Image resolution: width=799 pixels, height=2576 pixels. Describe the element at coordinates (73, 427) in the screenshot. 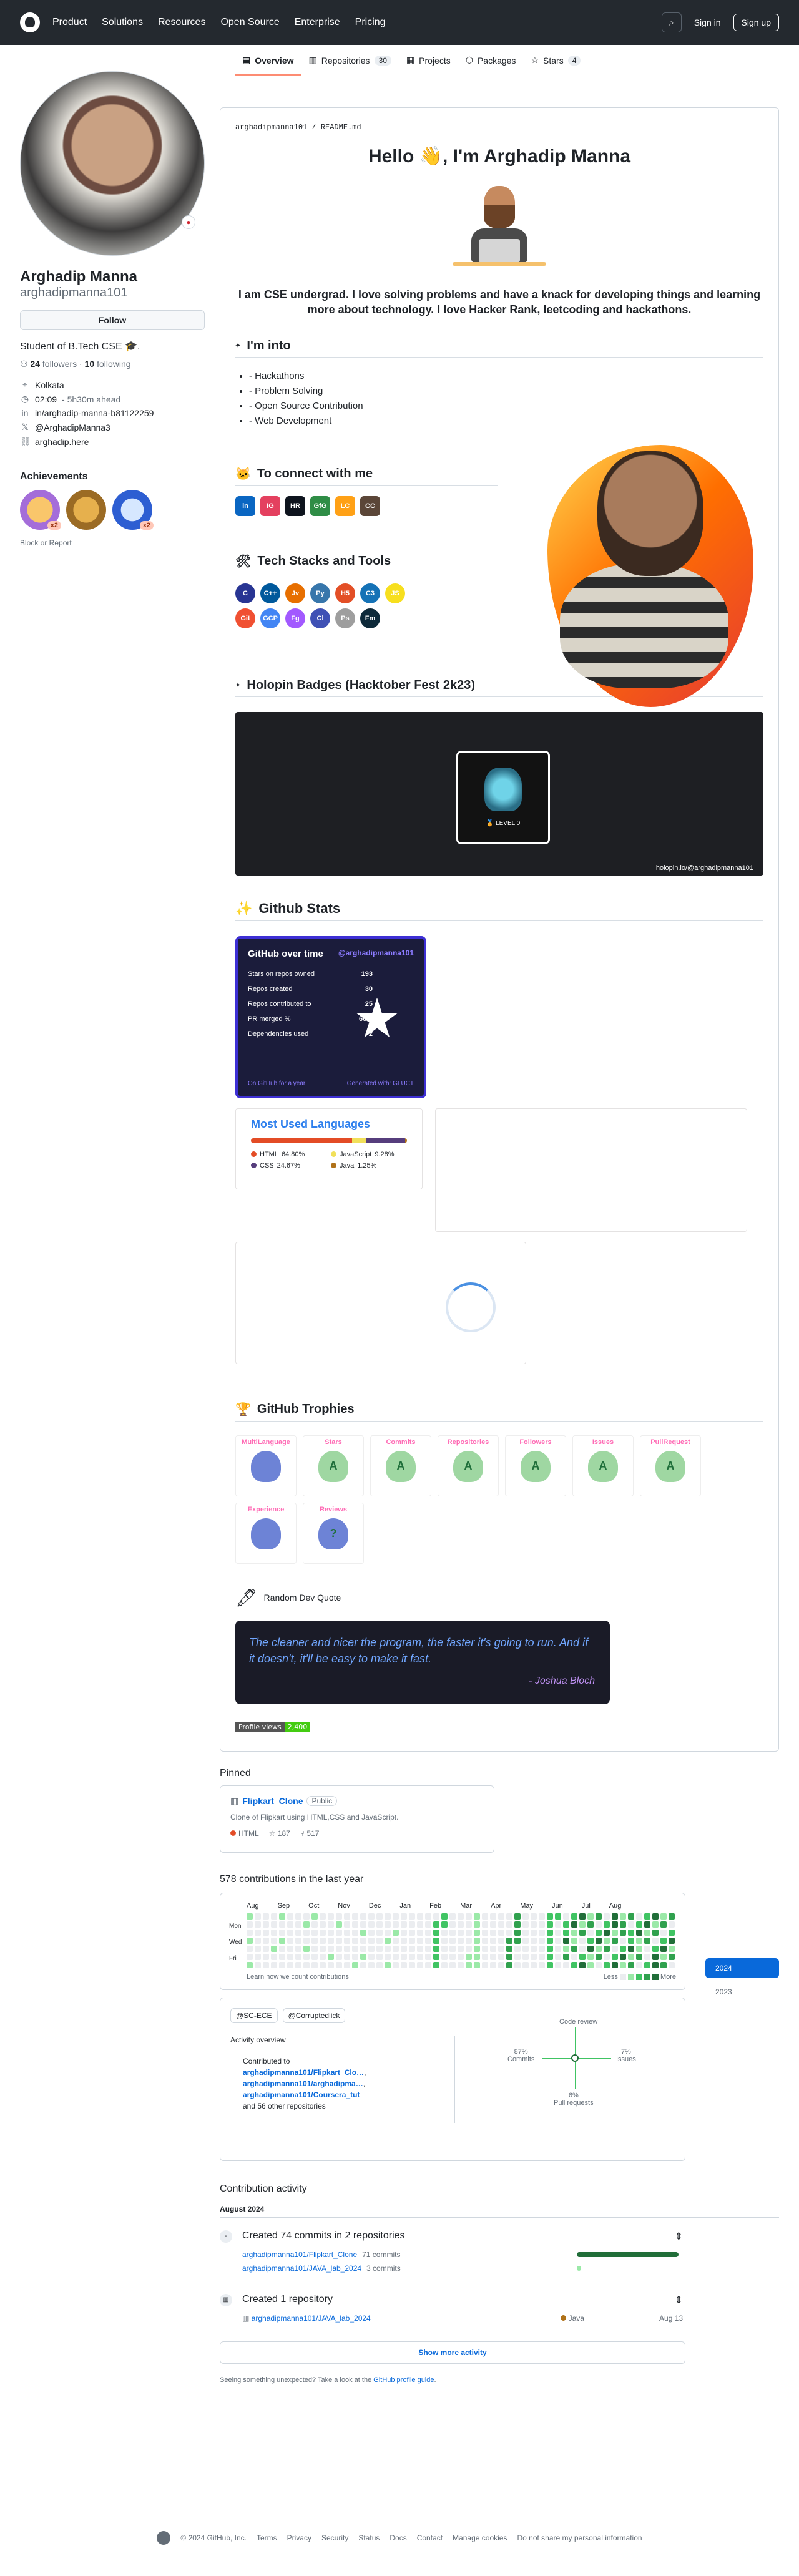

I see `twitter-link: @ArghadipManna3` at that location.